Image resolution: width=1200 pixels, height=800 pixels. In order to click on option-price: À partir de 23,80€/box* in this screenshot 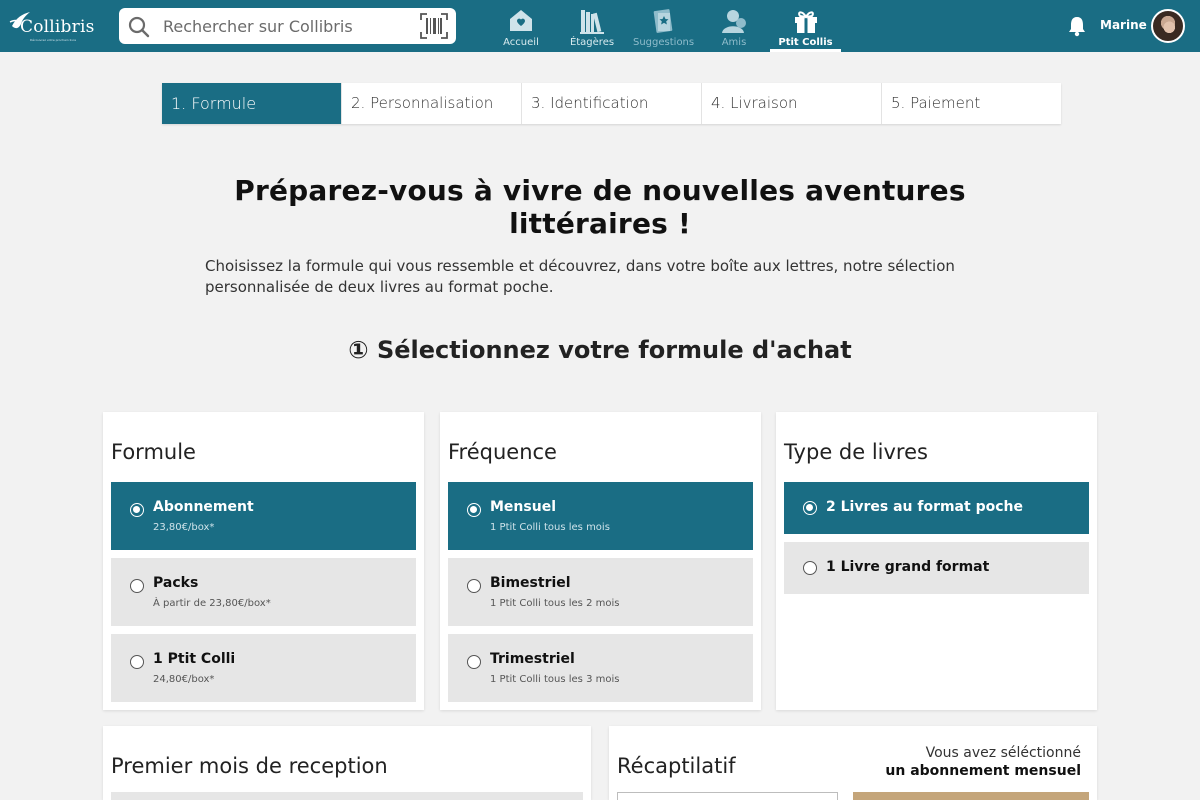, I will do `click(212, 603)`.